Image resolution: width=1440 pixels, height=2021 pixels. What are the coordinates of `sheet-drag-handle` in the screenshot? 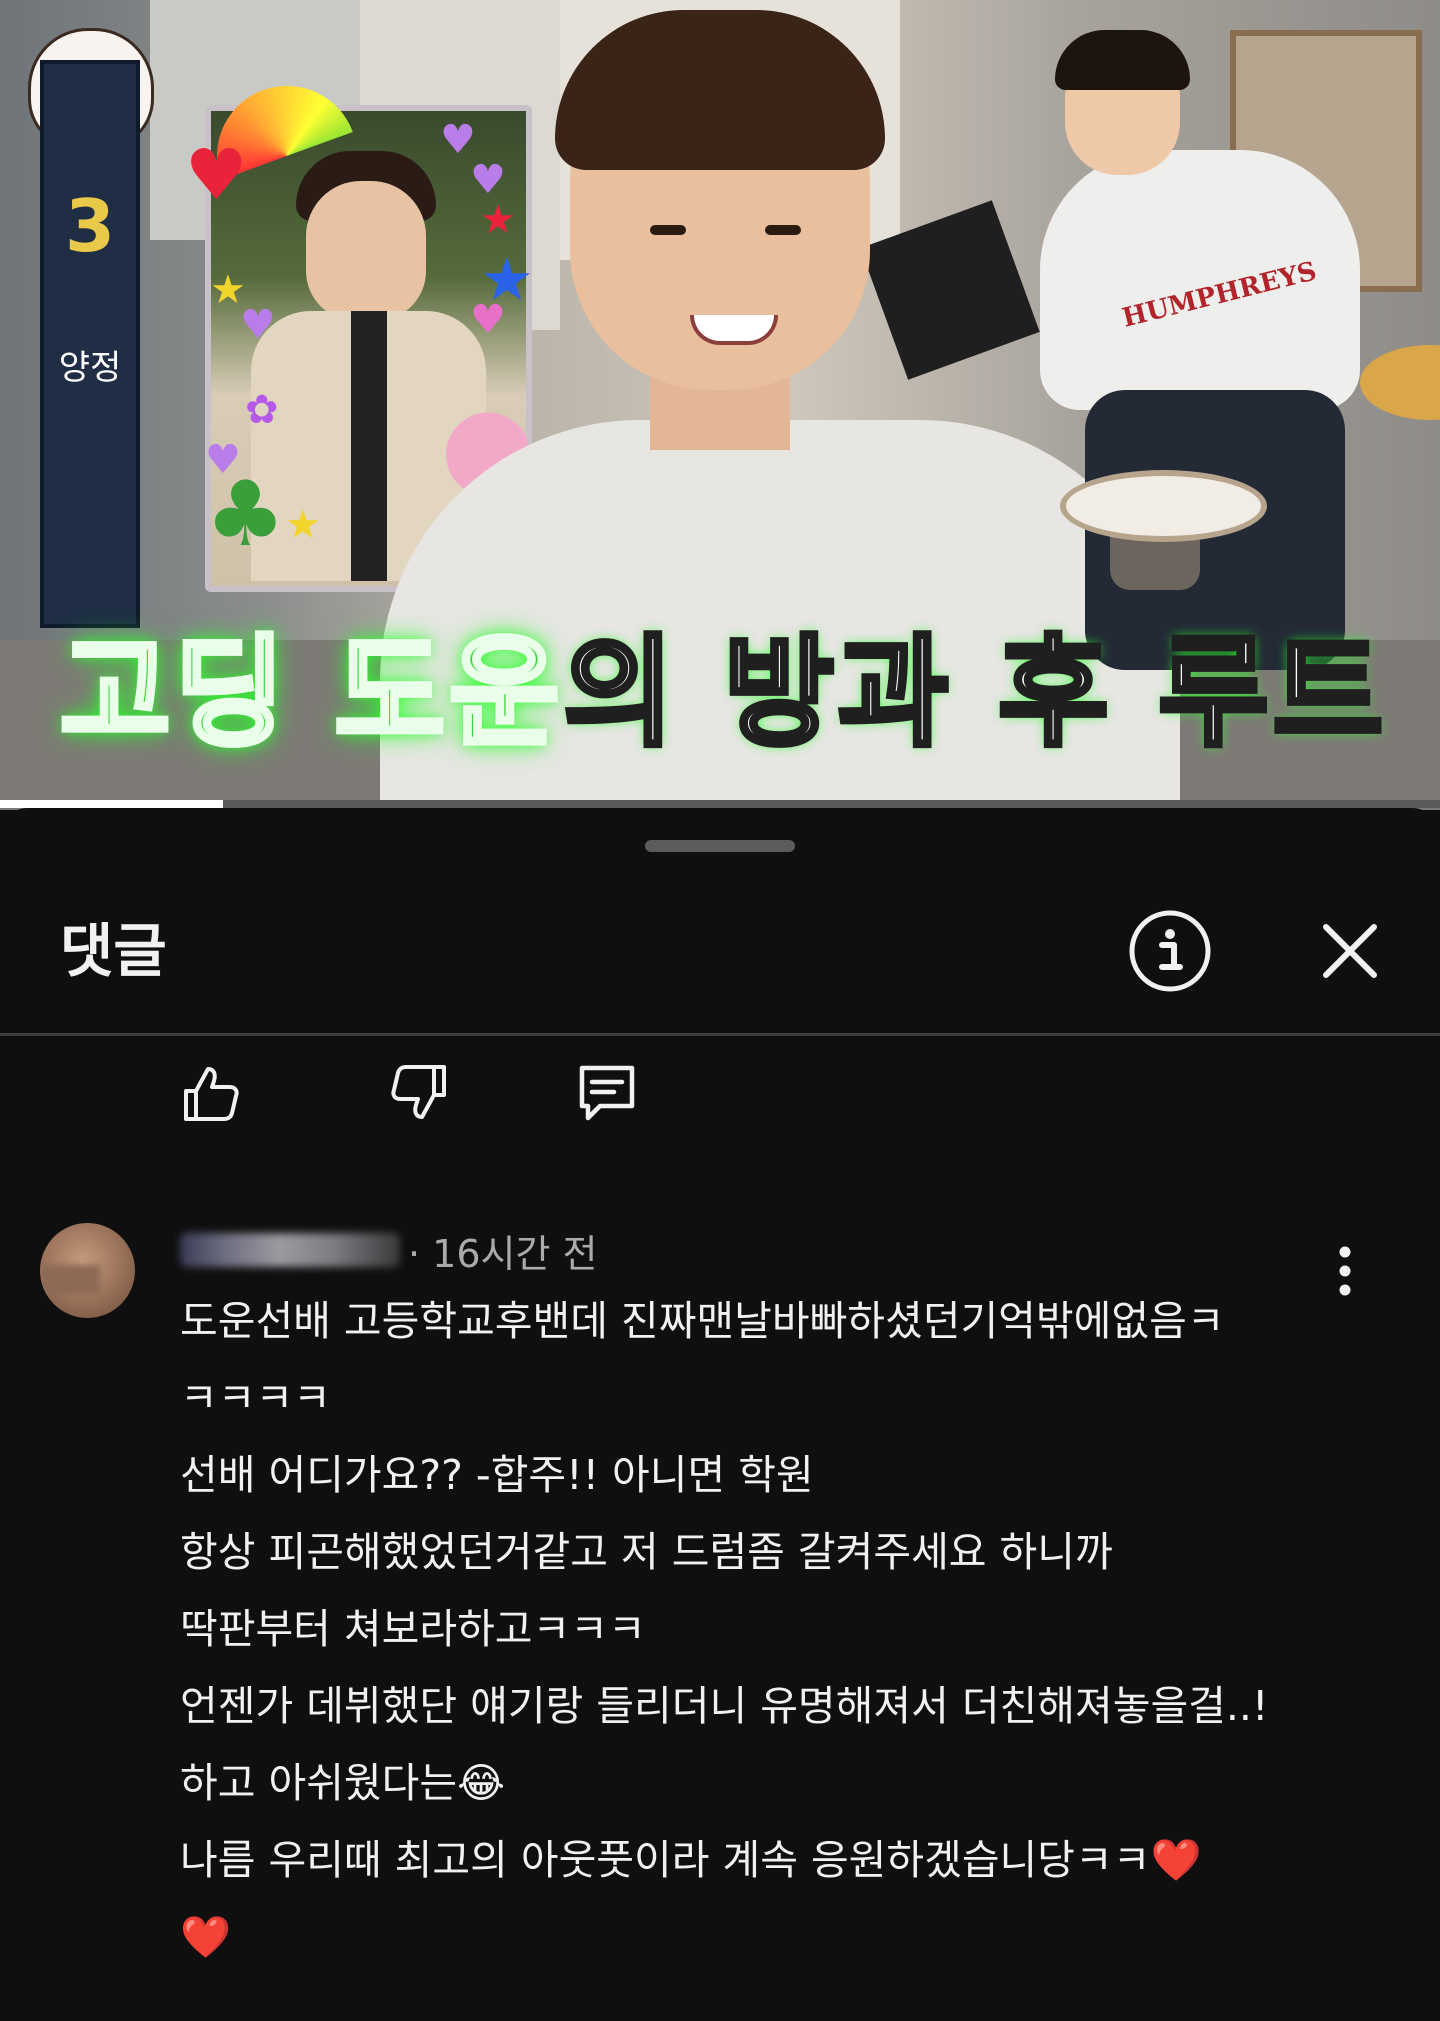 It's located at (720, 846).